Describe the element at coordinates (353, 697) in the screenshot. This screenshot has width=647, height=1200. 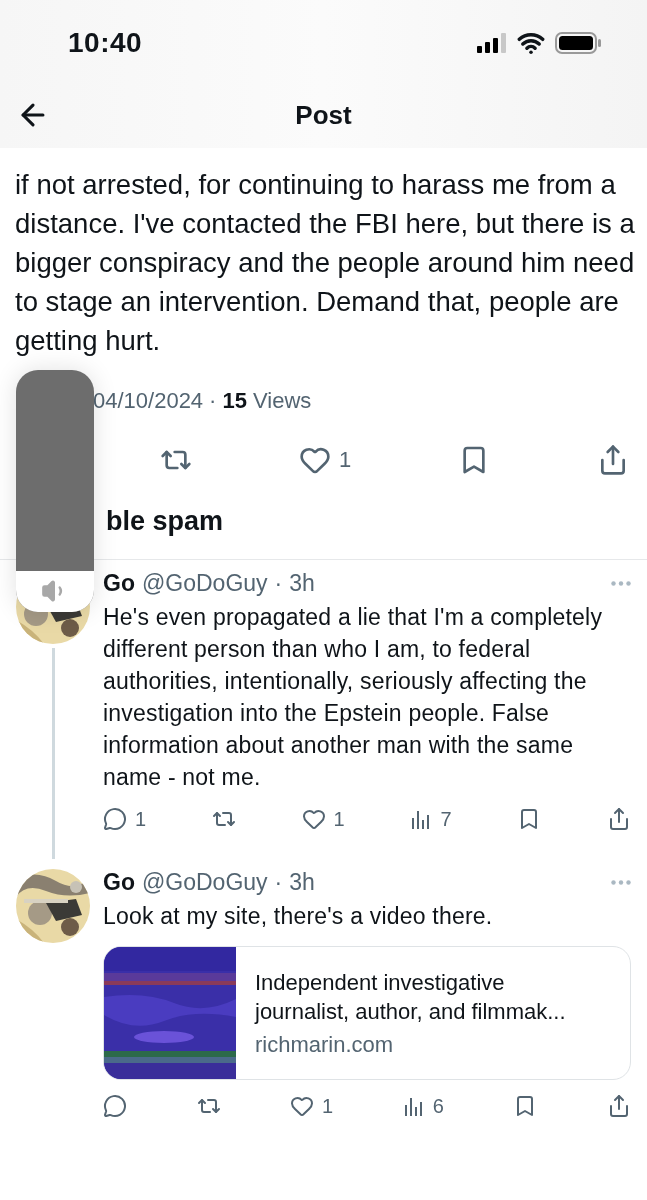
I see `reply-text: He's even propagated a lie that I'm a completely different person than who I am, to federal authorities, intentionally, seriously affecting the investigation into the Epstein people. False information about another man with the same name - not me.` at that location.